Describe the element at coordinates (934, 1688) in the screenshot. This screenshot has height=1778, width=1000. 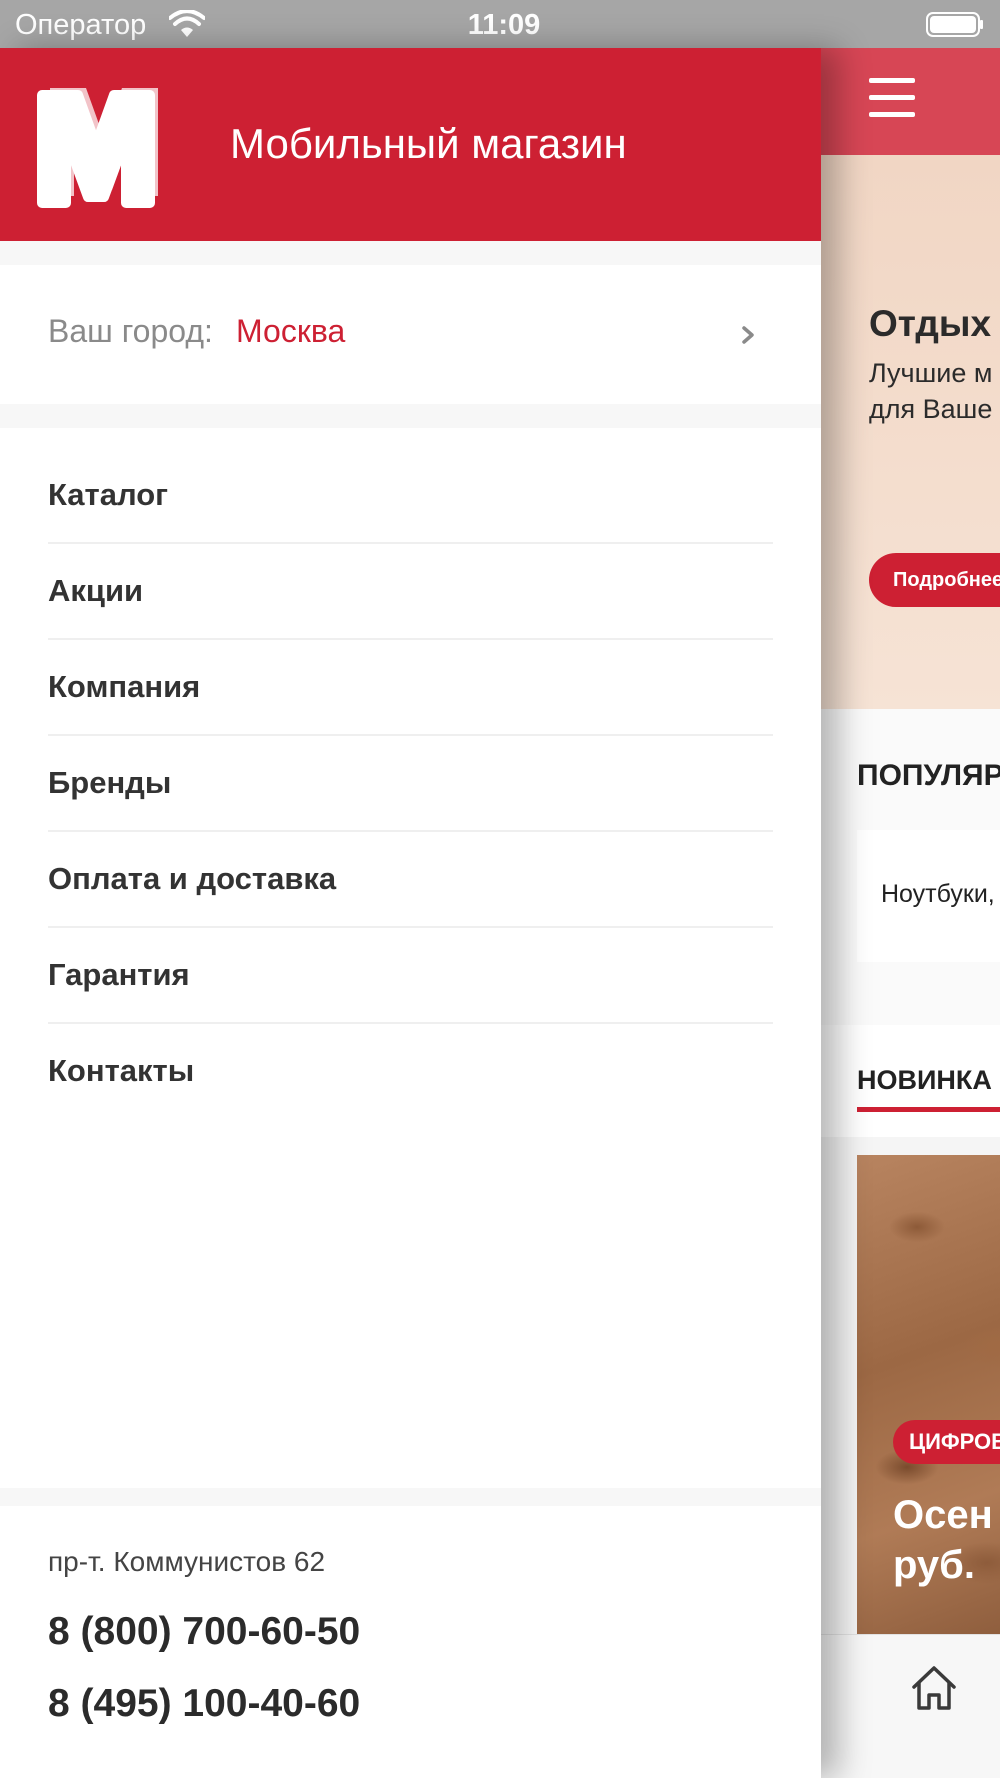
I see `home-icon` at that location.